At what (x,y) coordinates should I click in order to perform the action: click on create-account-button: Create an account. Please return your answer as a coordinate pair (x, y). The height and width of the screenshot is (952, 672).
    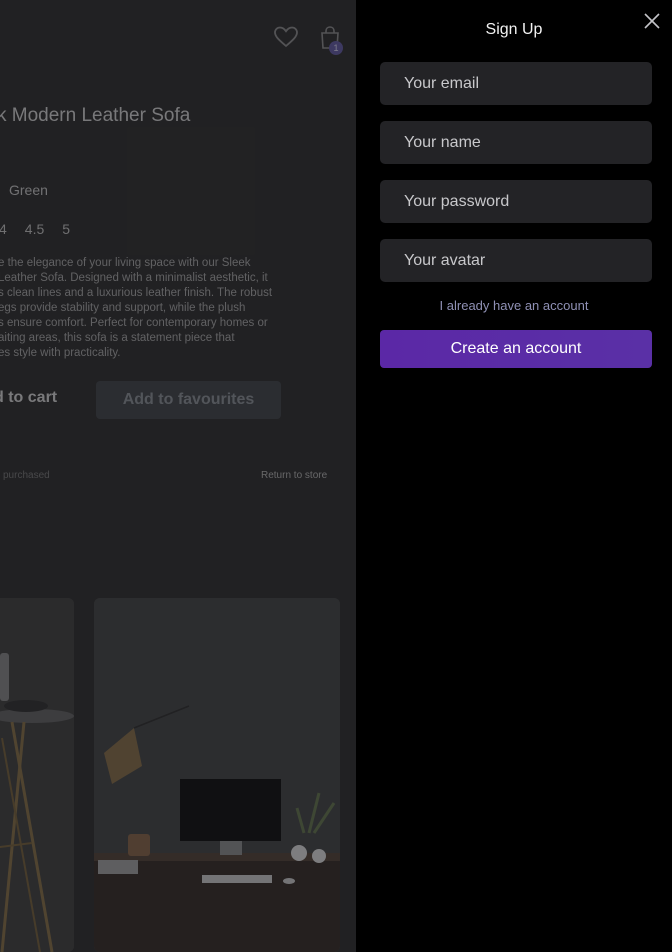
    Looking at the image, I should click on (516, 349).